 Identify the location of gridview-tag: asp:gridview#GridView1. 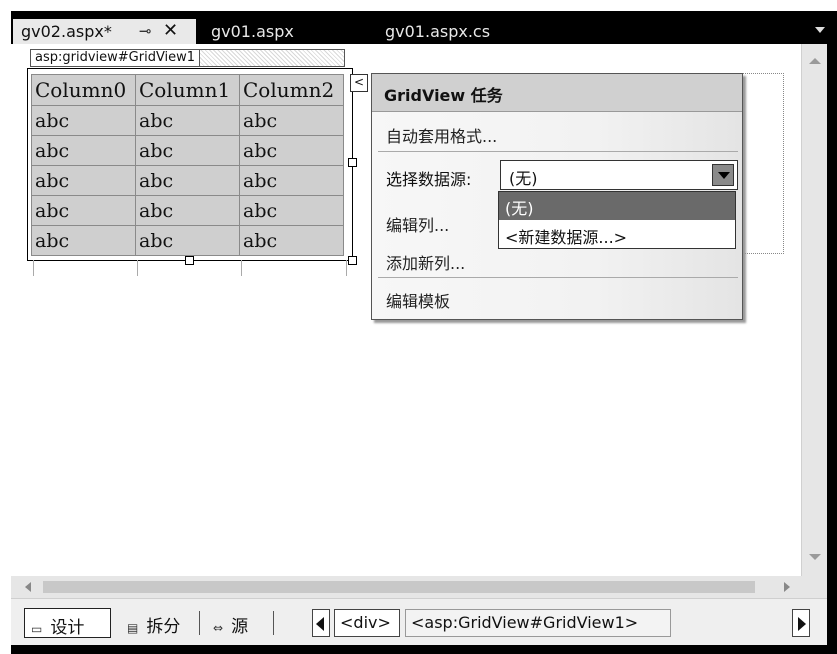
(187, 58).